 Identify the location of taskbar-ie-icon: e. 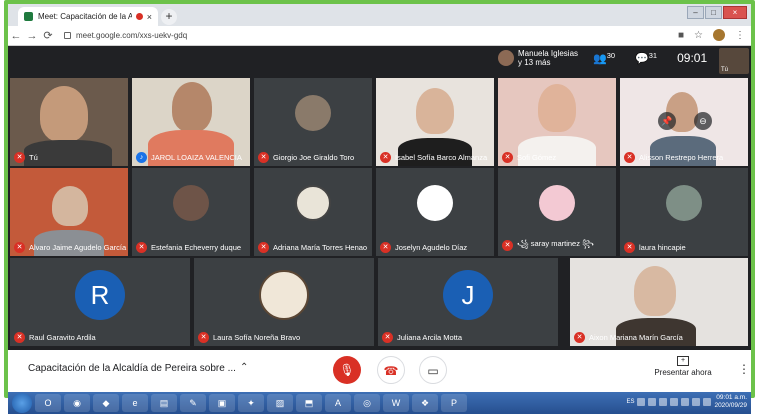
(135, 403).